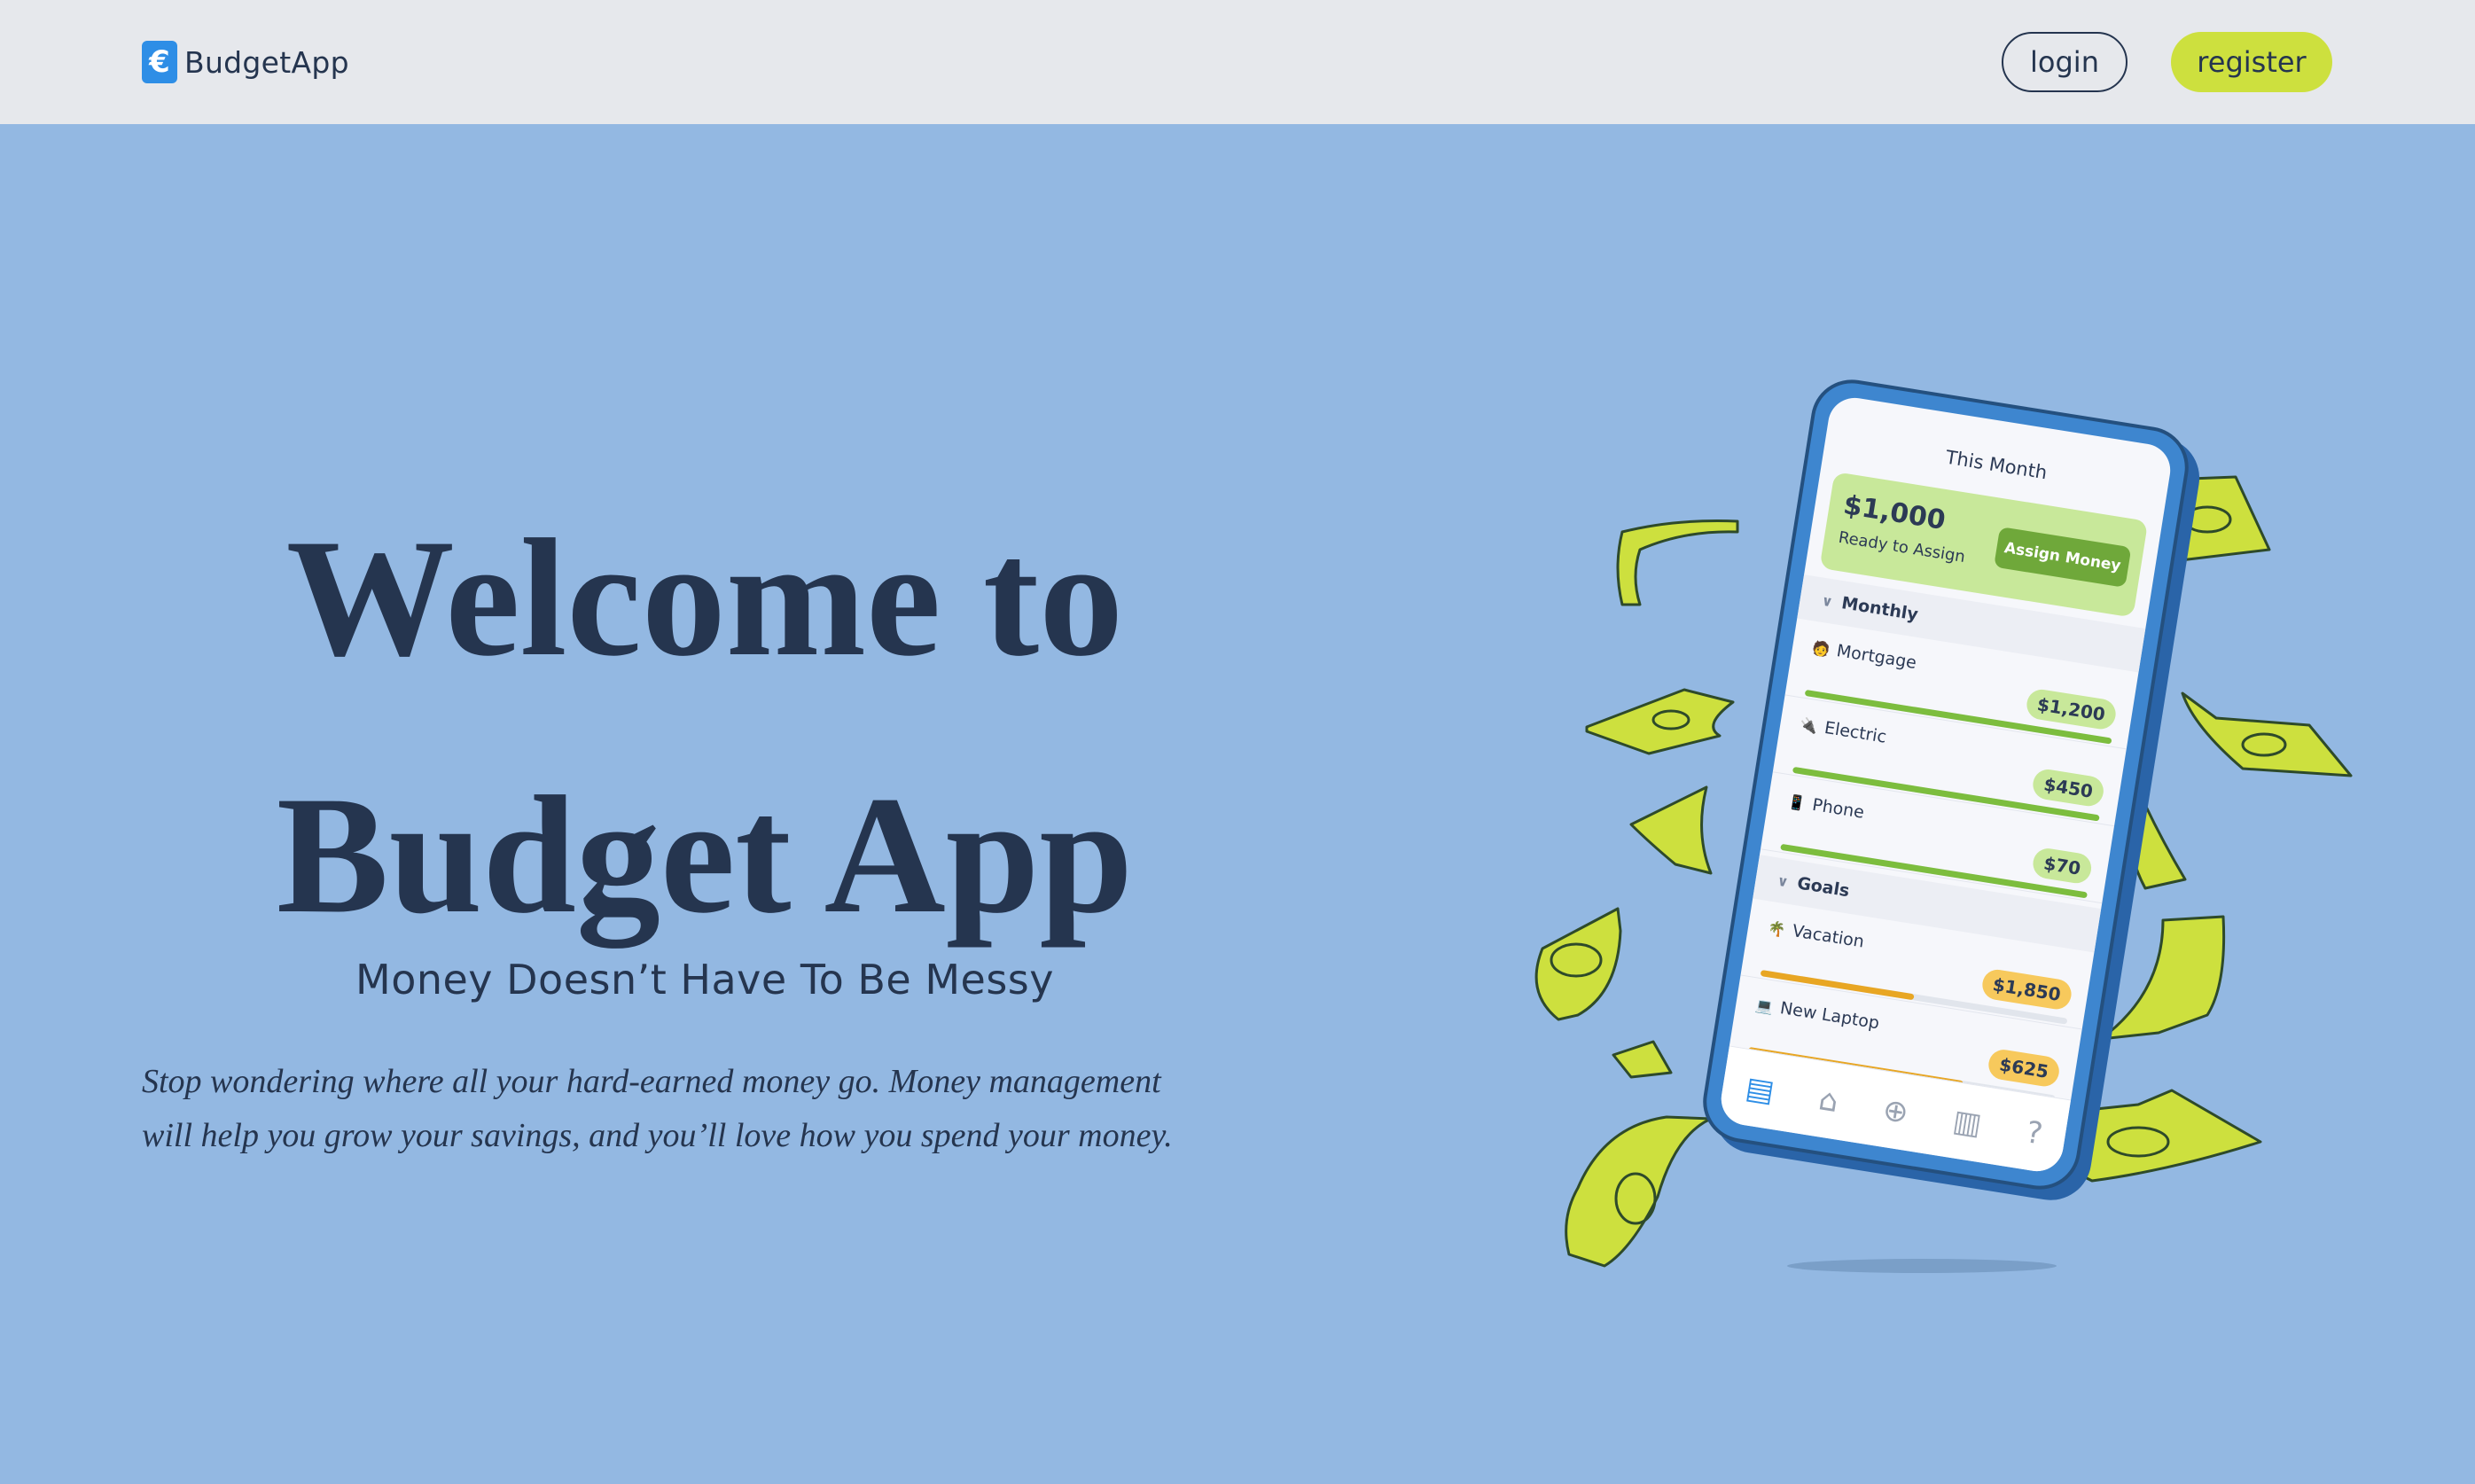 This screenshot has height=1484, width=2475. What do you see at coordinates (2251, 62) in the screenshot?
I see `register-button: register` at bounding box center [2251, 62].